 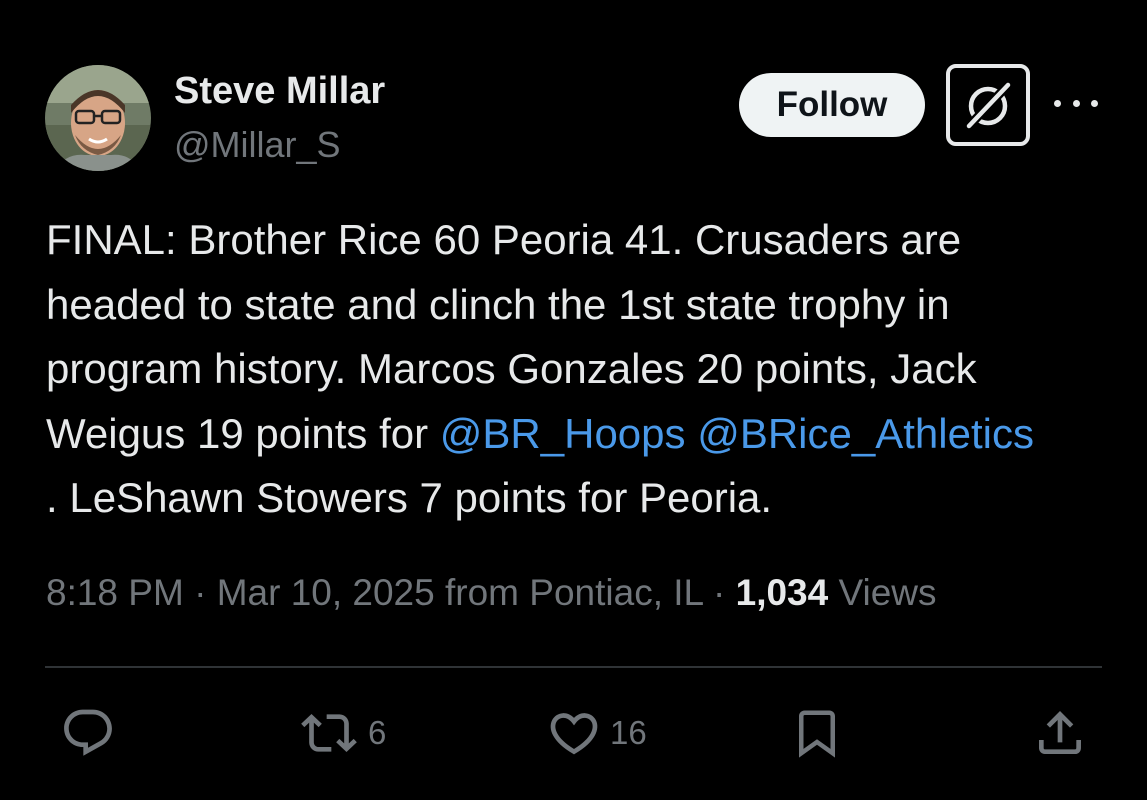 I want to click on tweet-line: . LeShawn Stowers 7 points for Peoria., so click(x=409, y=497).